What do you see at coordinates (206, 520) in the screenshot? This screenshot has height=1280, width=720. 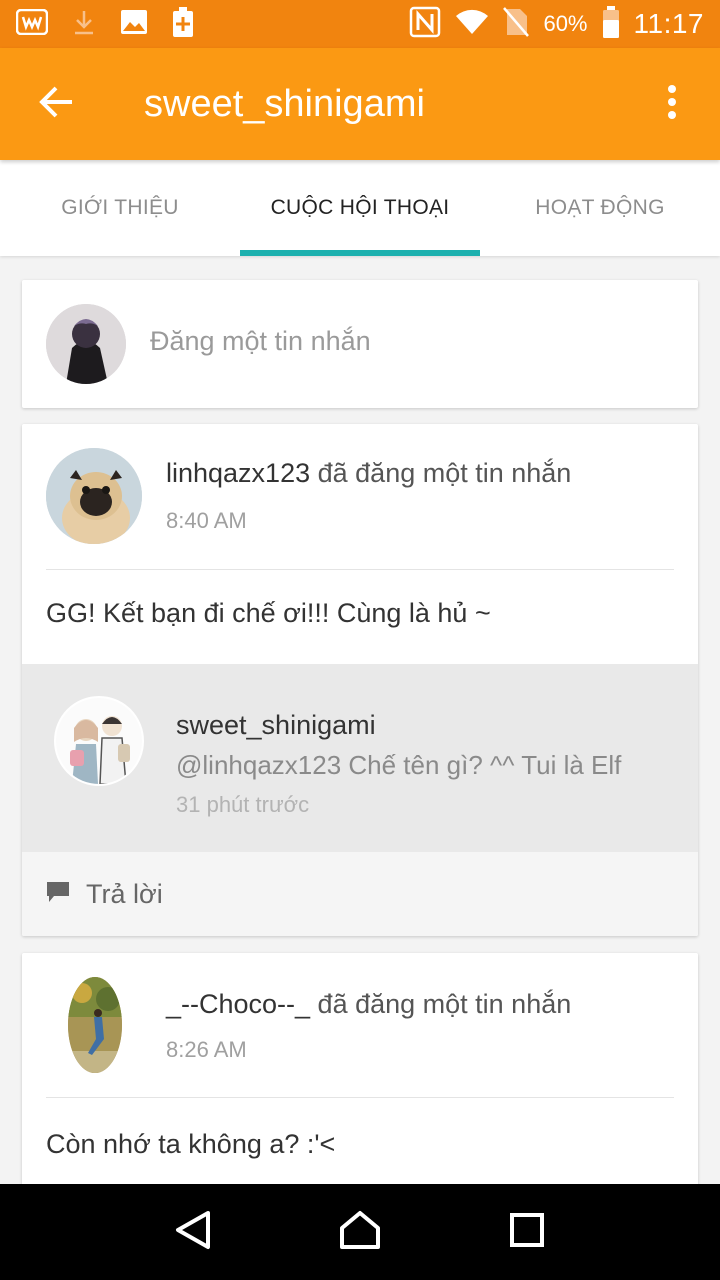 I see `post-timestamp: 8:40 AM` at bounding box center [206, 520].